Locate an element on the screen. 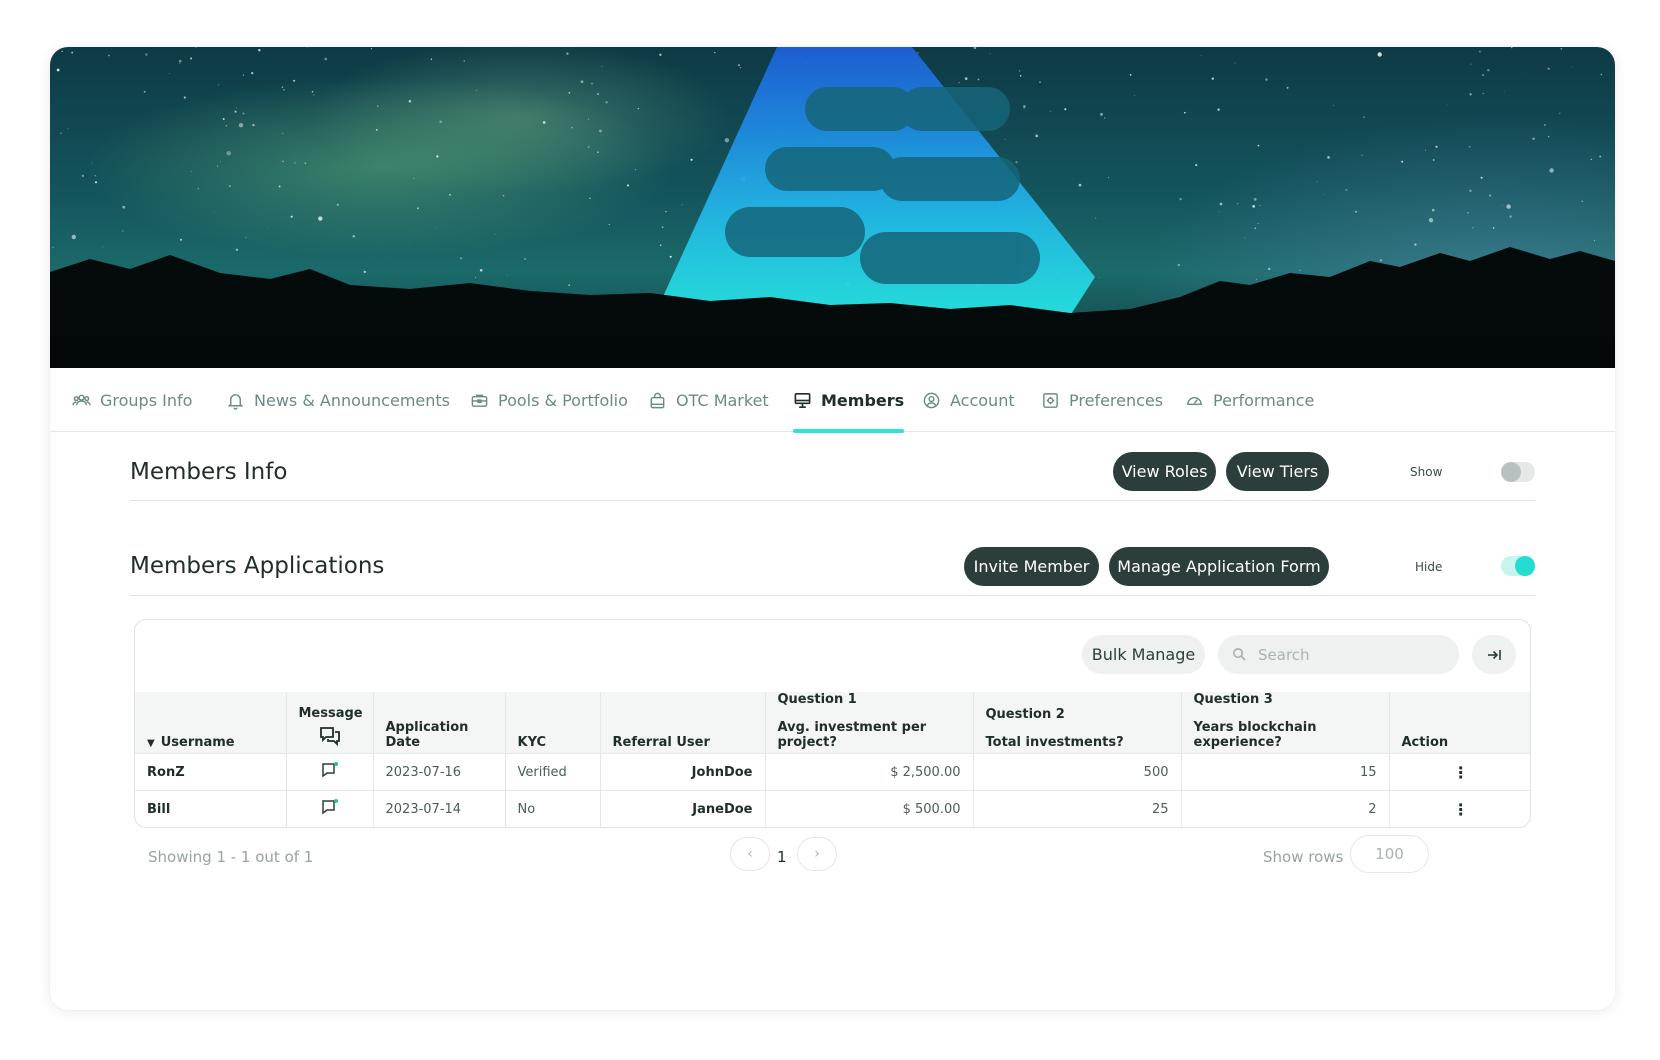 This screenshot has width=1660, height=1060. column-label: Username is located at coordinates (197, 742).